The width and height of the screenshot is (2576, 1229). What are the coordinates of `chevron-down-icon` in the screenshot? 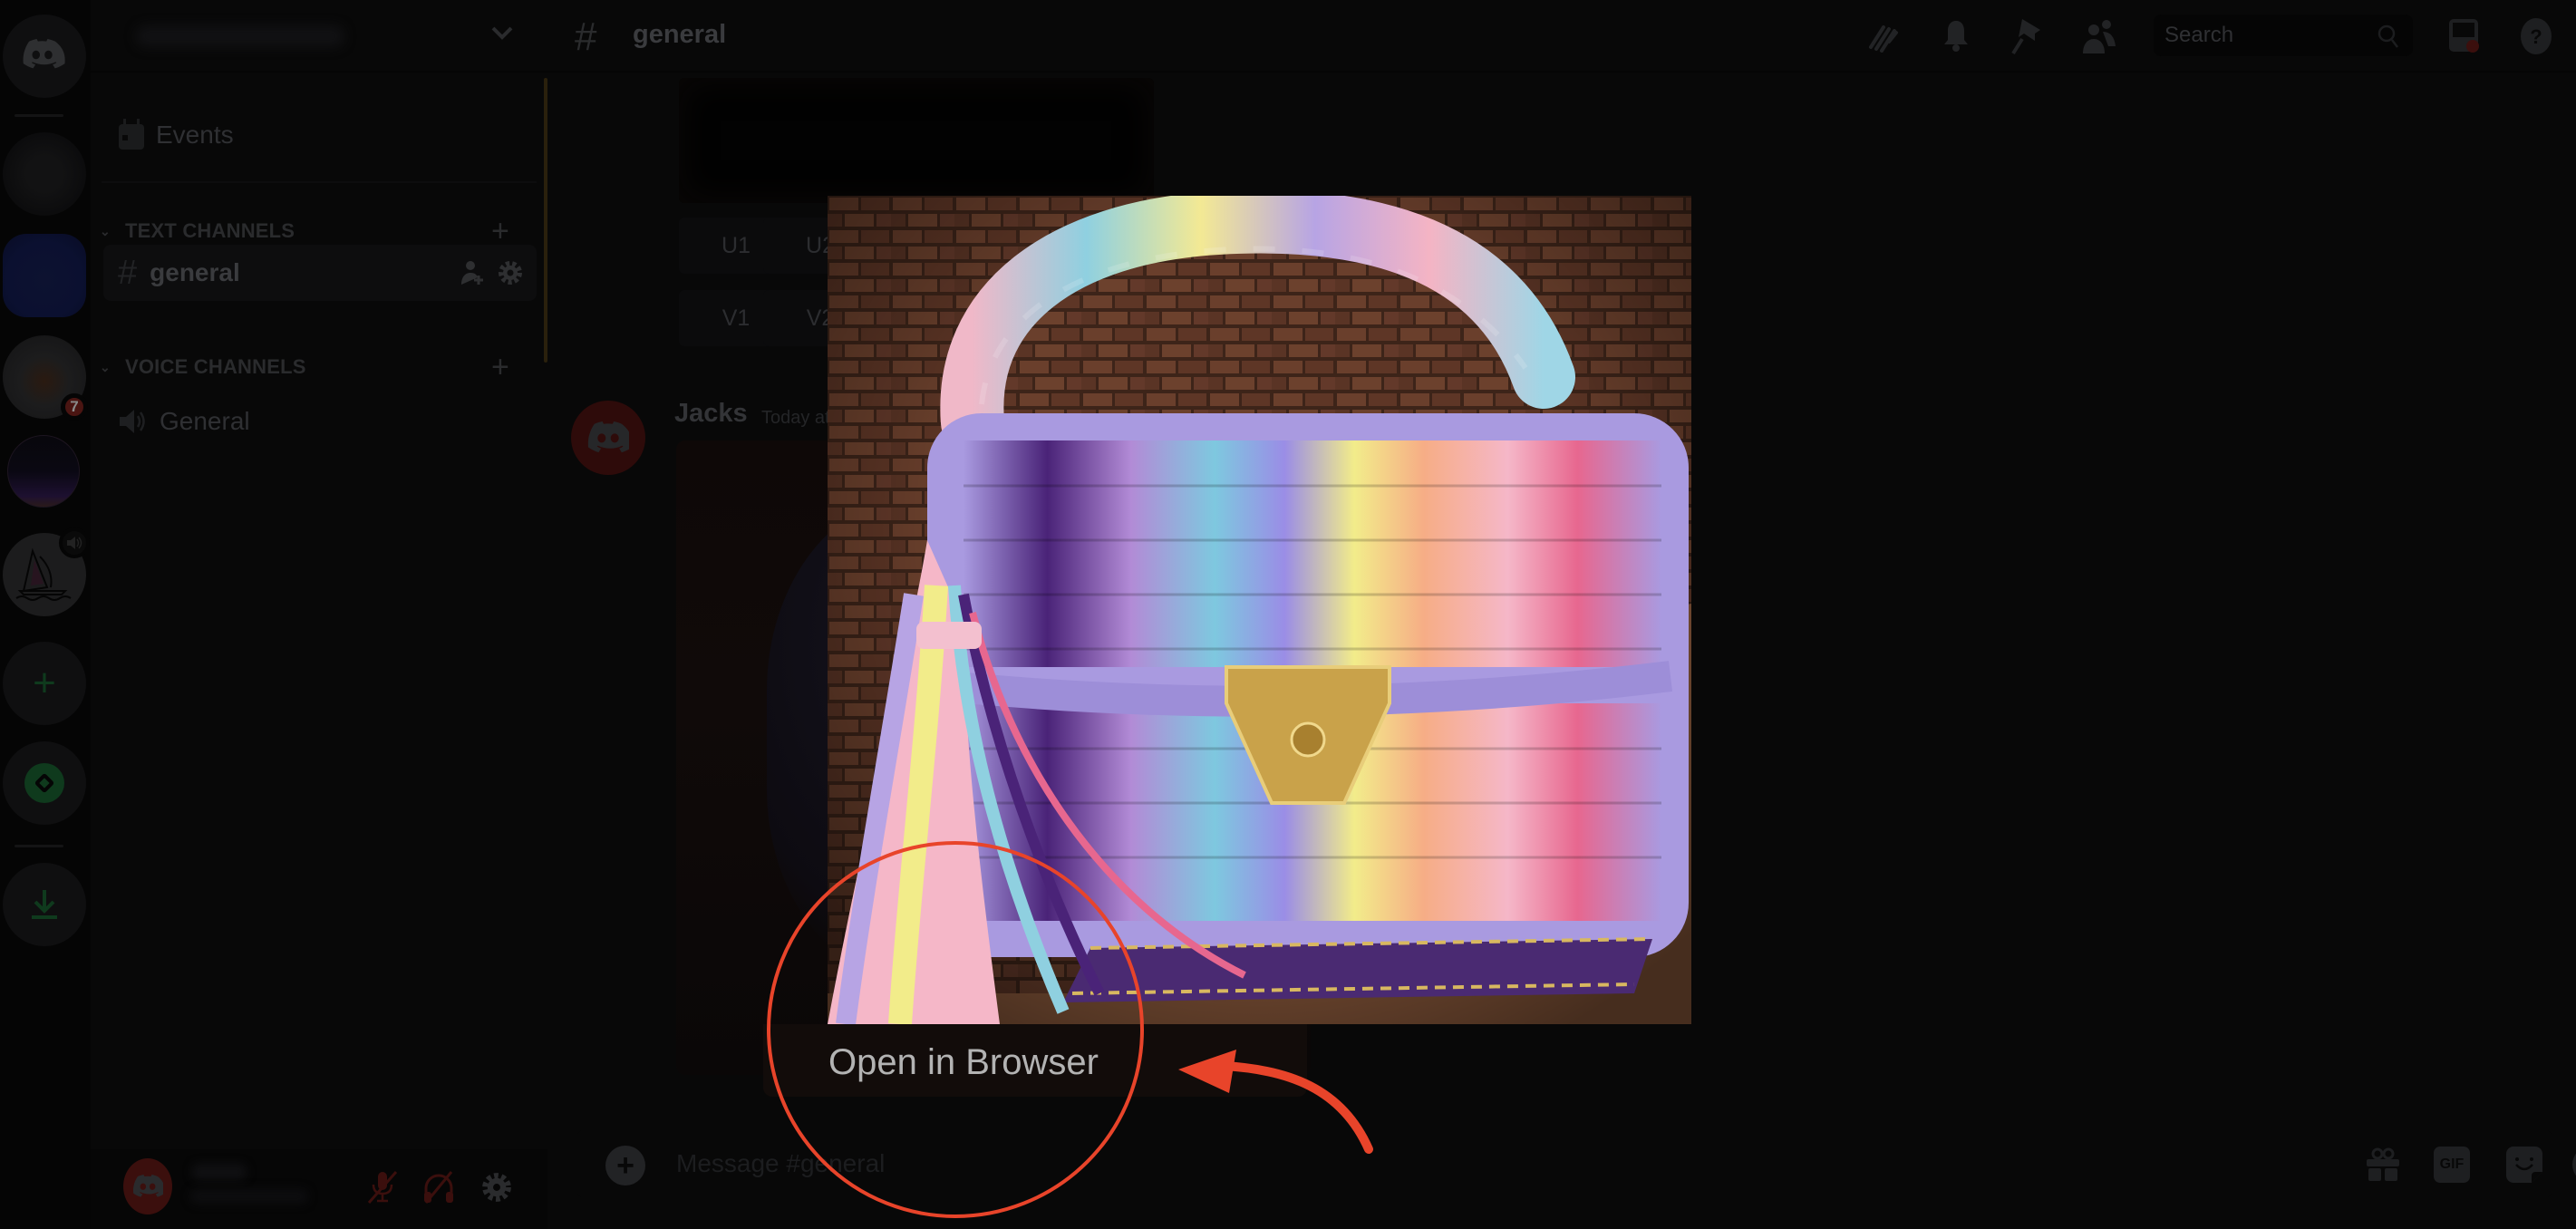 It's located at (502, 33).